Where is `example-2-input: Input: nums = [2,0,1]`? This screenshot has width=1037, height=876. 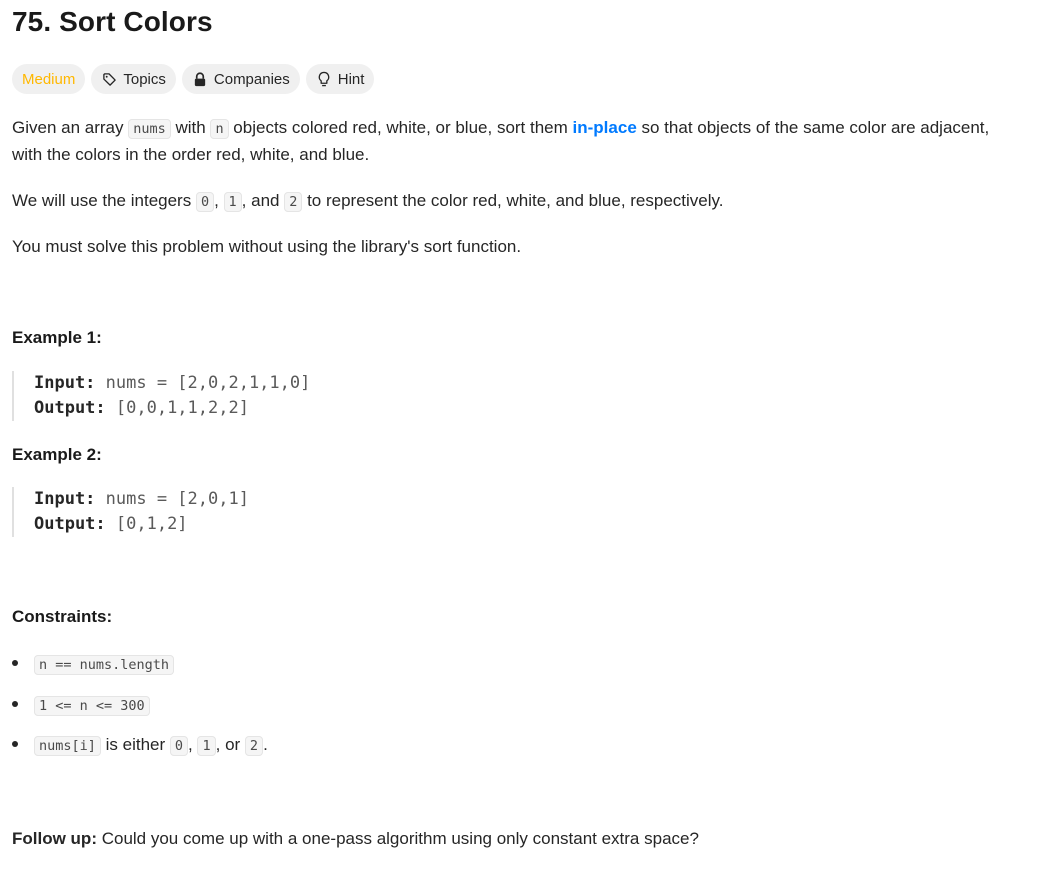 example-2-input: Input: nums = [2,0,1] is located at coordinates (141, 499).